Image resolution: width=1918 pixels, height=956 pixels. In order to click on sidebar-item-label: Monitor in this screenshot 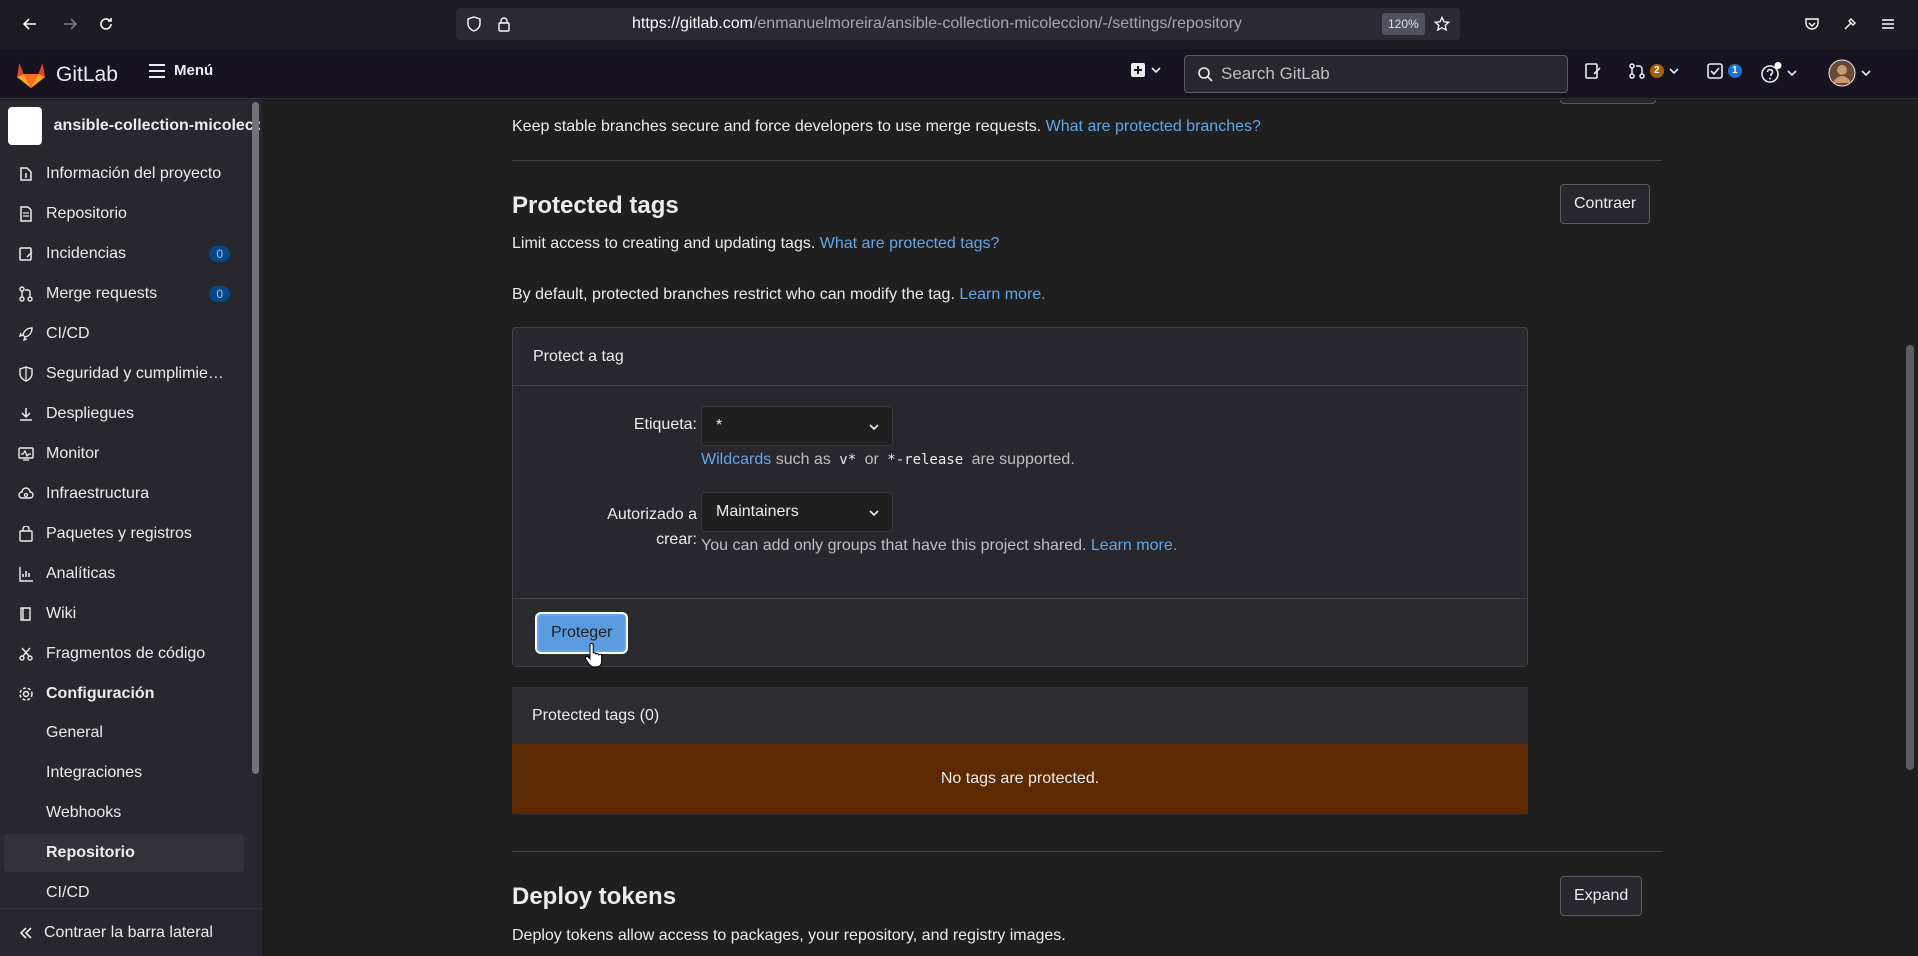, I will do `click(73, 453)`.